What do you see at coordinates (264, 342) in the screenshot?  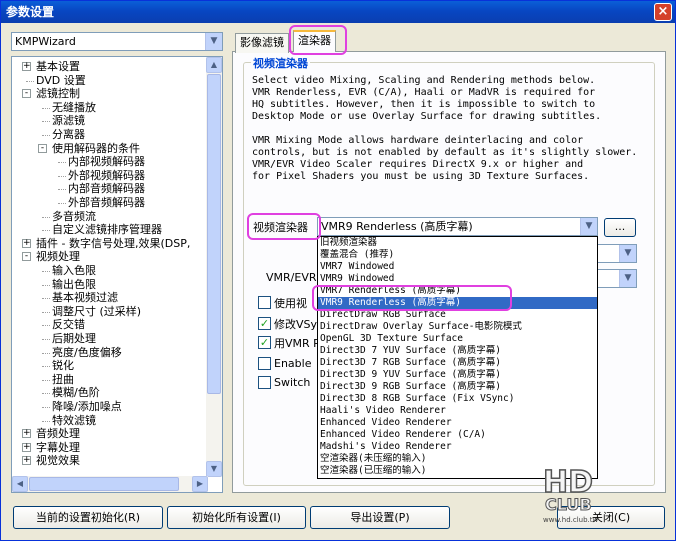 I see `checkbox-3: ✓` at bounding box center [264, 342].